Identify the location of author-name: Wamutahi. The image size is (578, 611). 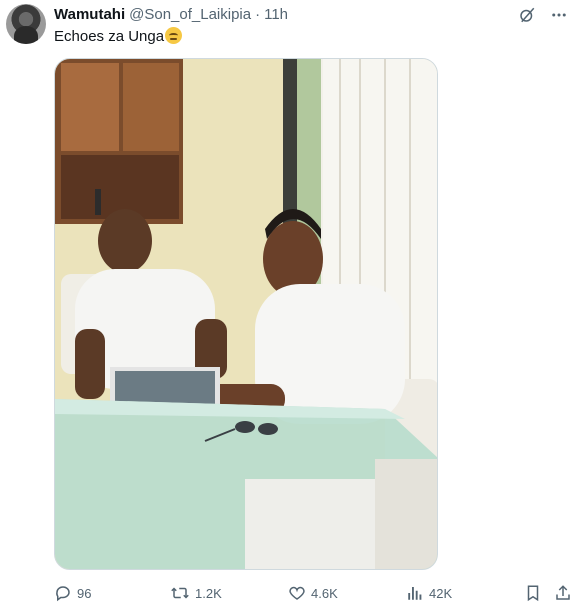
(89, 14).